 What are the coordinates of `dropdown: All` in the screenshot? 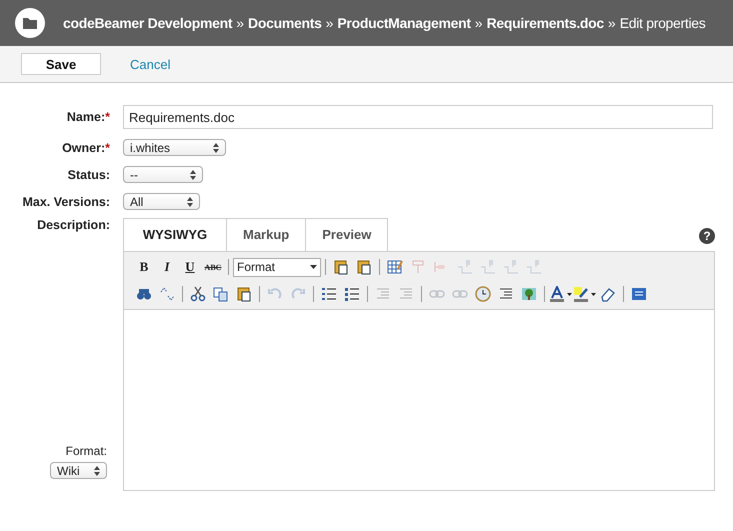 It's located at (161, 201).